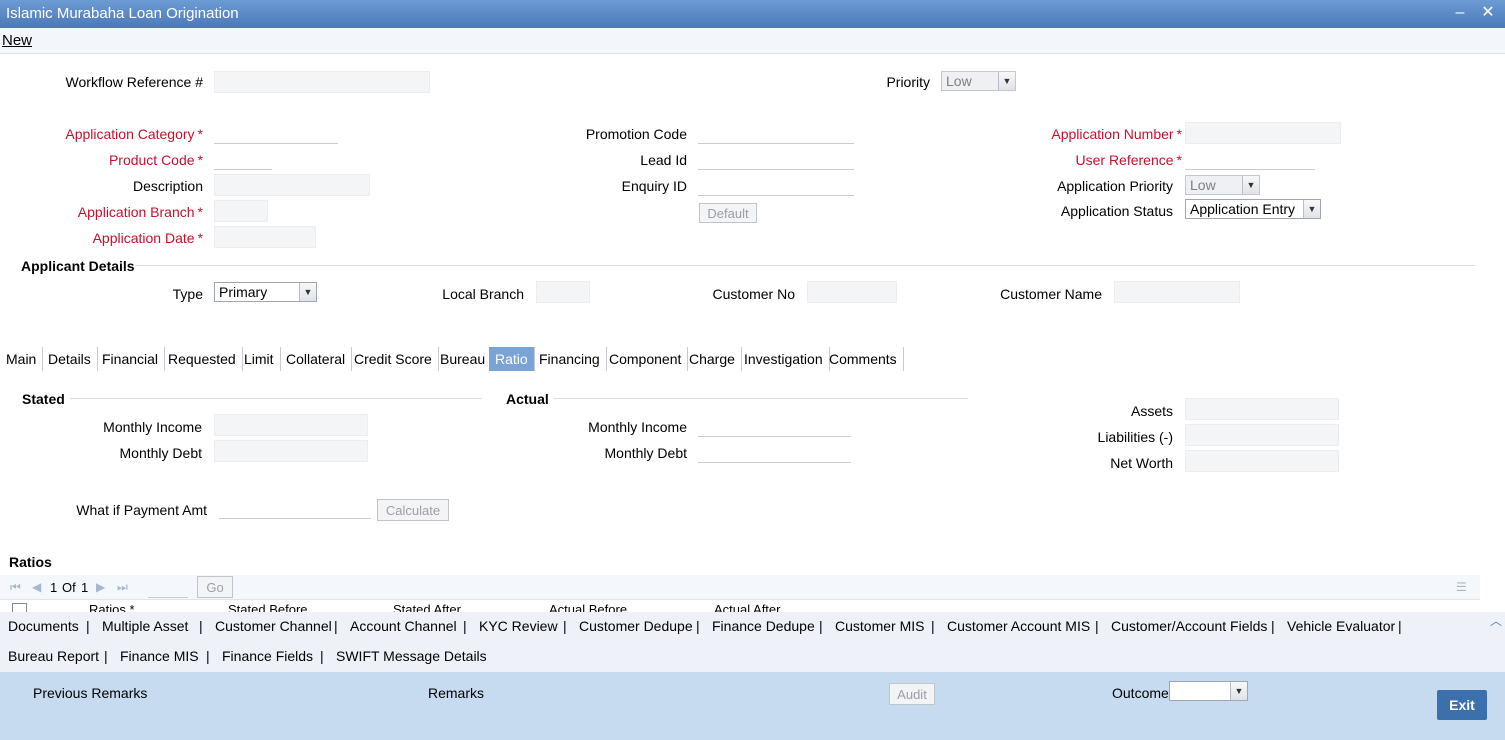  Describe the element at coordinates (291, 425) in the screenshot. I see `stated-monthly-income-input` at that location.